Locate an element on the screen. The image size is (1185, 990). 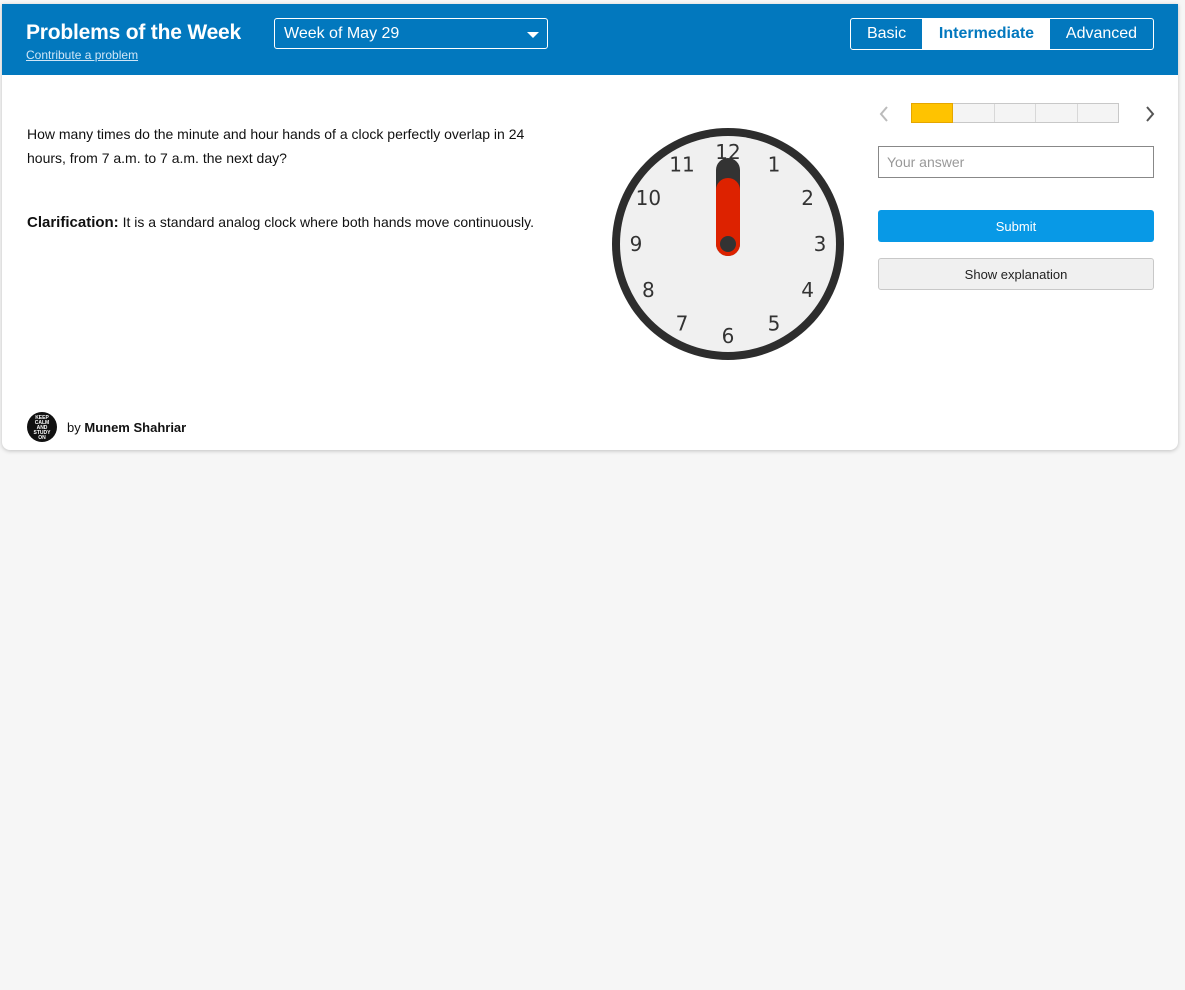
week-select-value: Week of May 29 is located at coordinates (342, 33).